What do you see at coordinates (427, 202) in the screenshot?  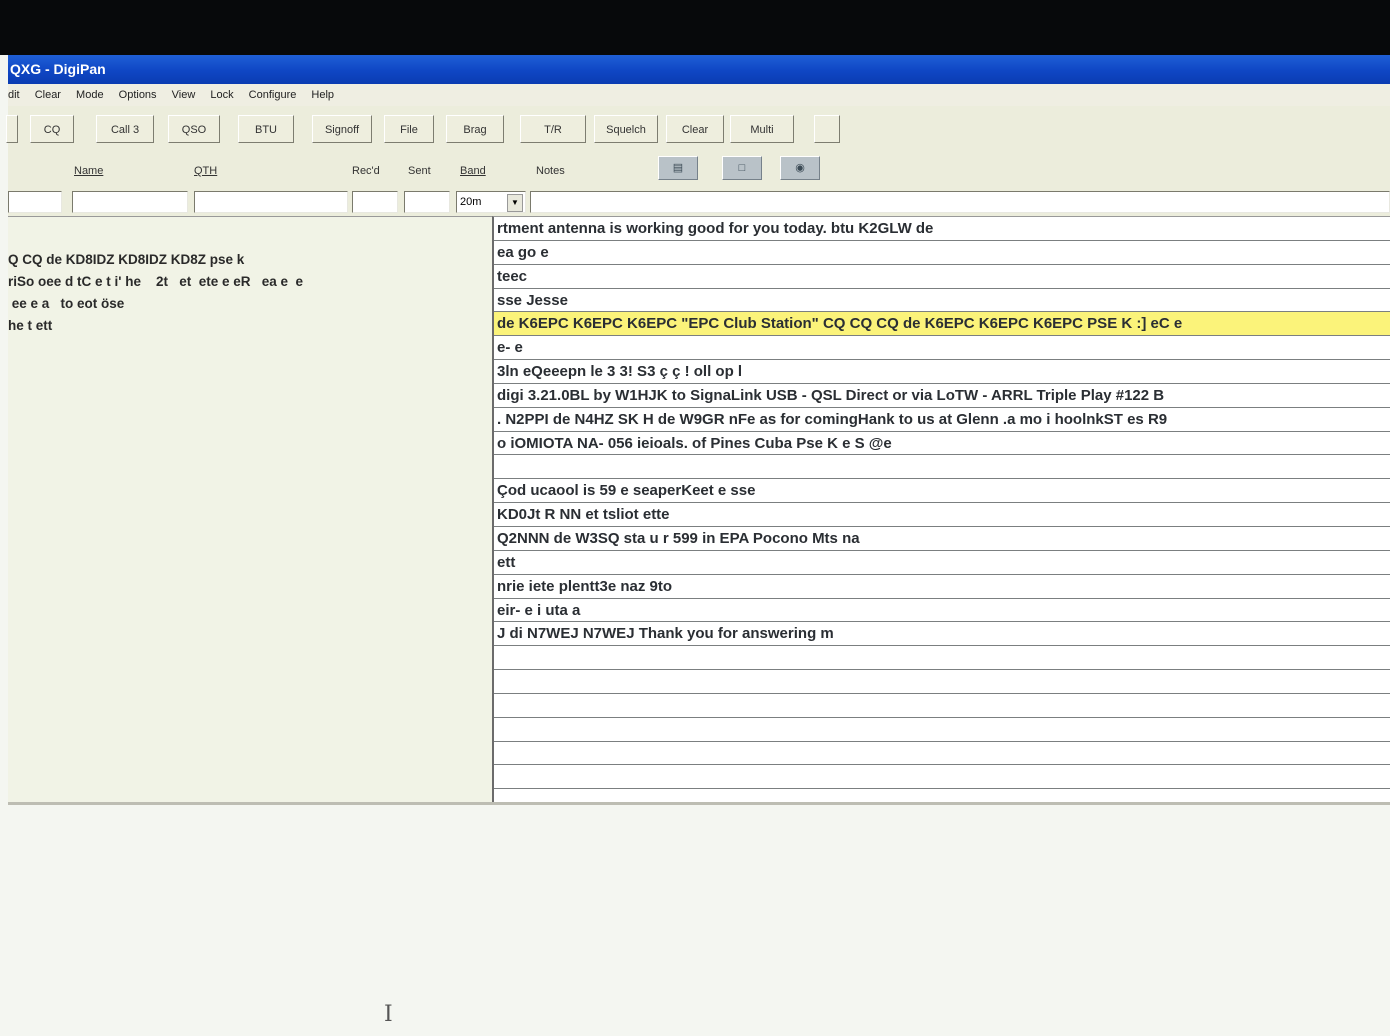 I see `sent-input` at bounding box center [427, 202].